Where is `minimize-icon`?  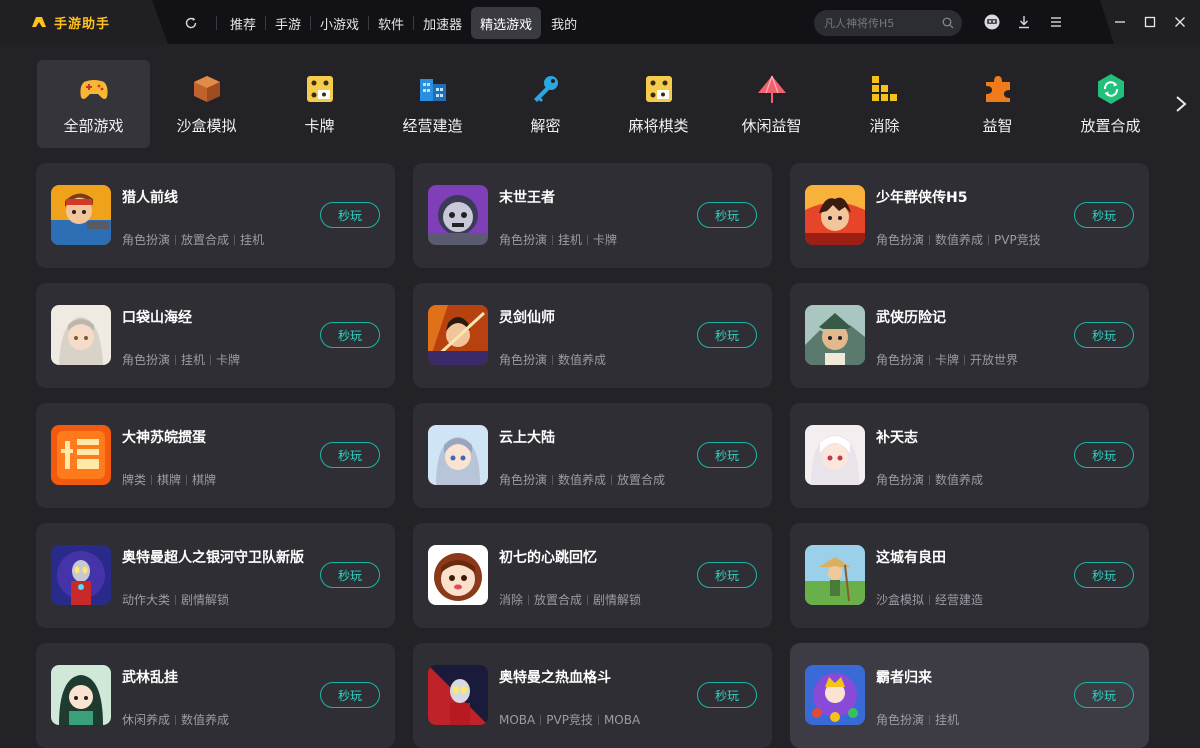 minimize-icon is located at coordinates (1120, 22).